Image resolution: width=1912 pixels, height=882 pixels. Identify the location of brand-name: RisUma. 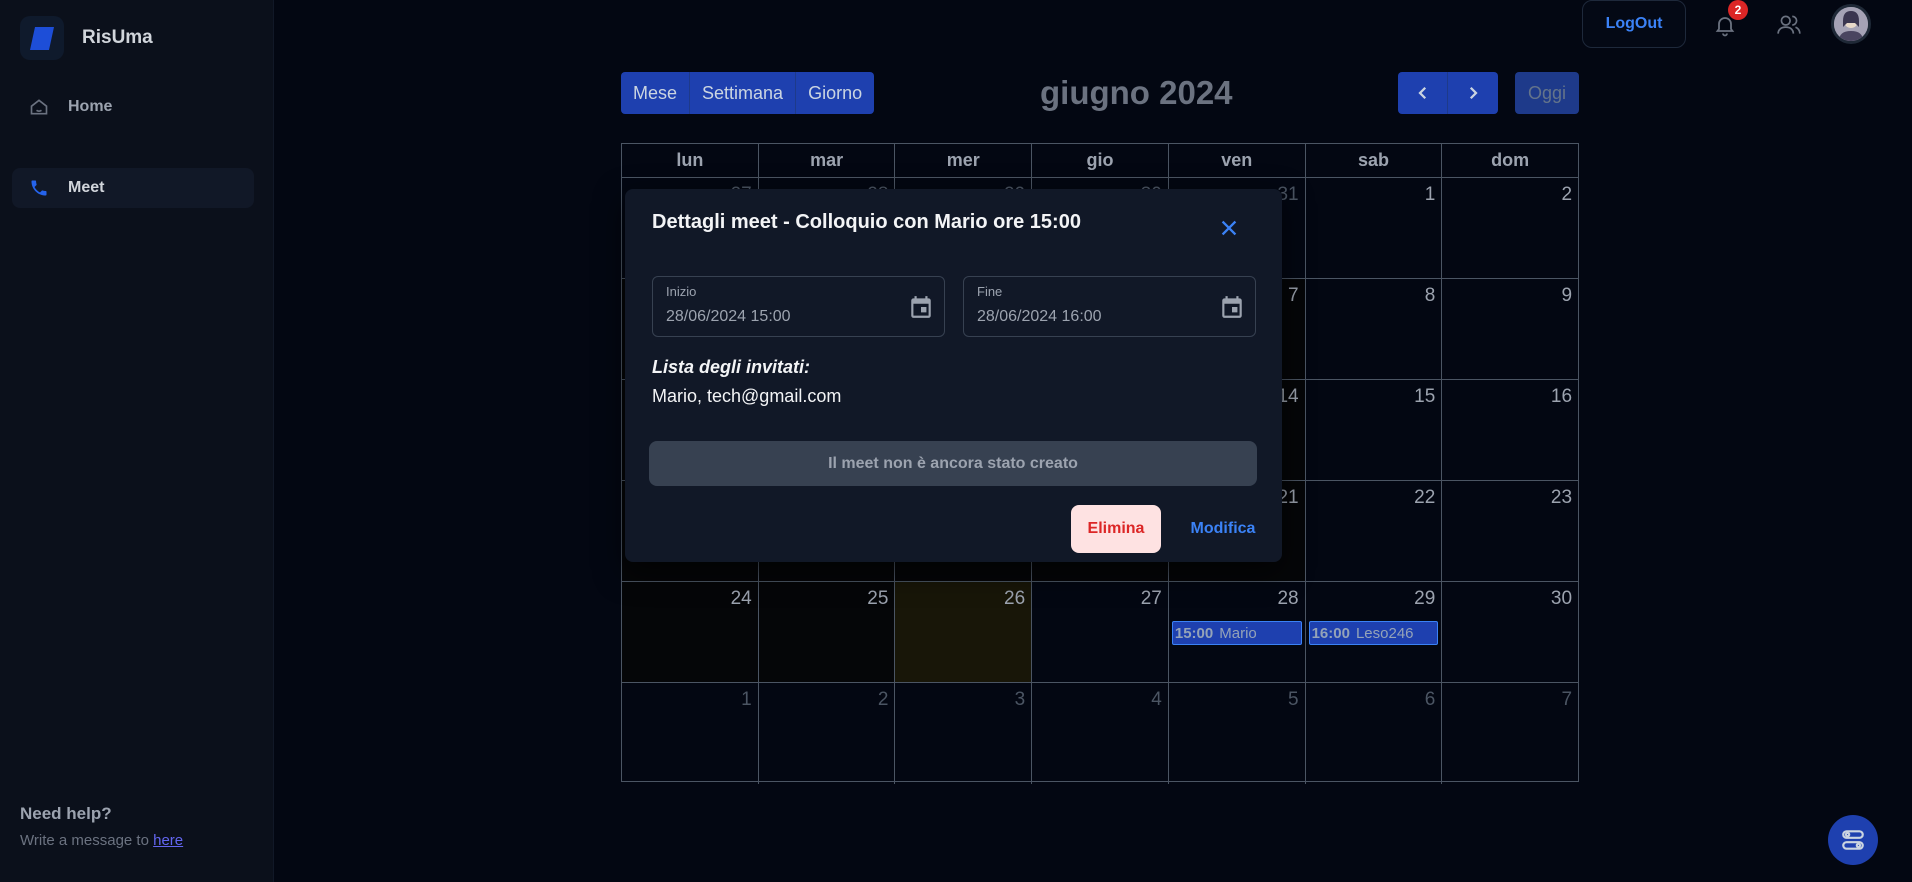
(117, 37).